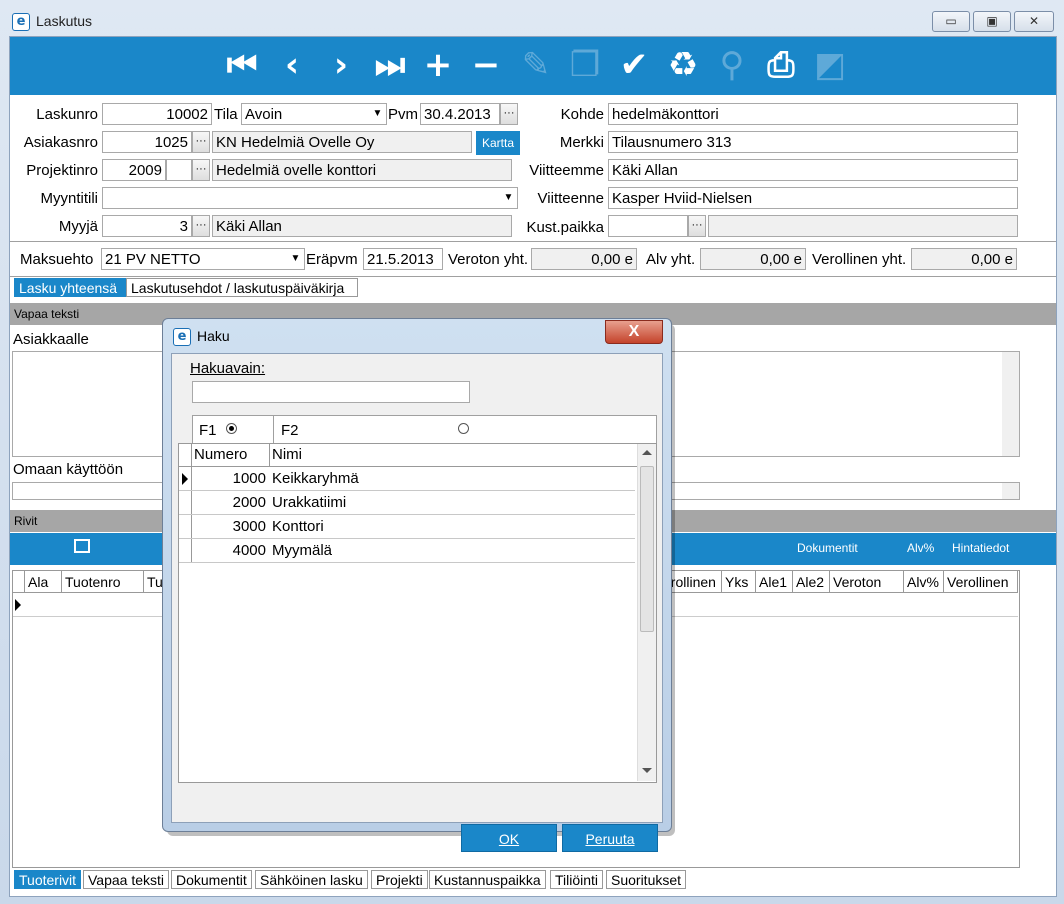 This screenshot has width=1064, height=904. I want to click on results-scrollbar, so click(646, 612).